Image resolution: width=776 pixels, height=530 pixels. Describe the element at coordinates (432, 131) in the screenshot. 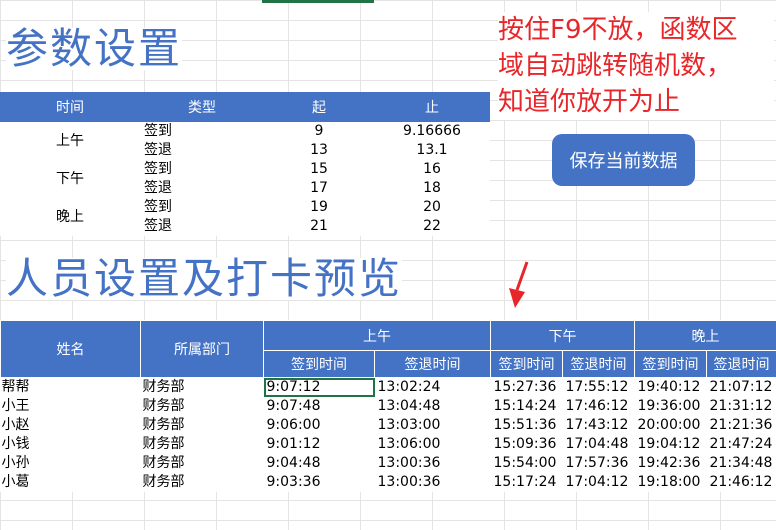

I see `end-cell: 9.16666` at that location.